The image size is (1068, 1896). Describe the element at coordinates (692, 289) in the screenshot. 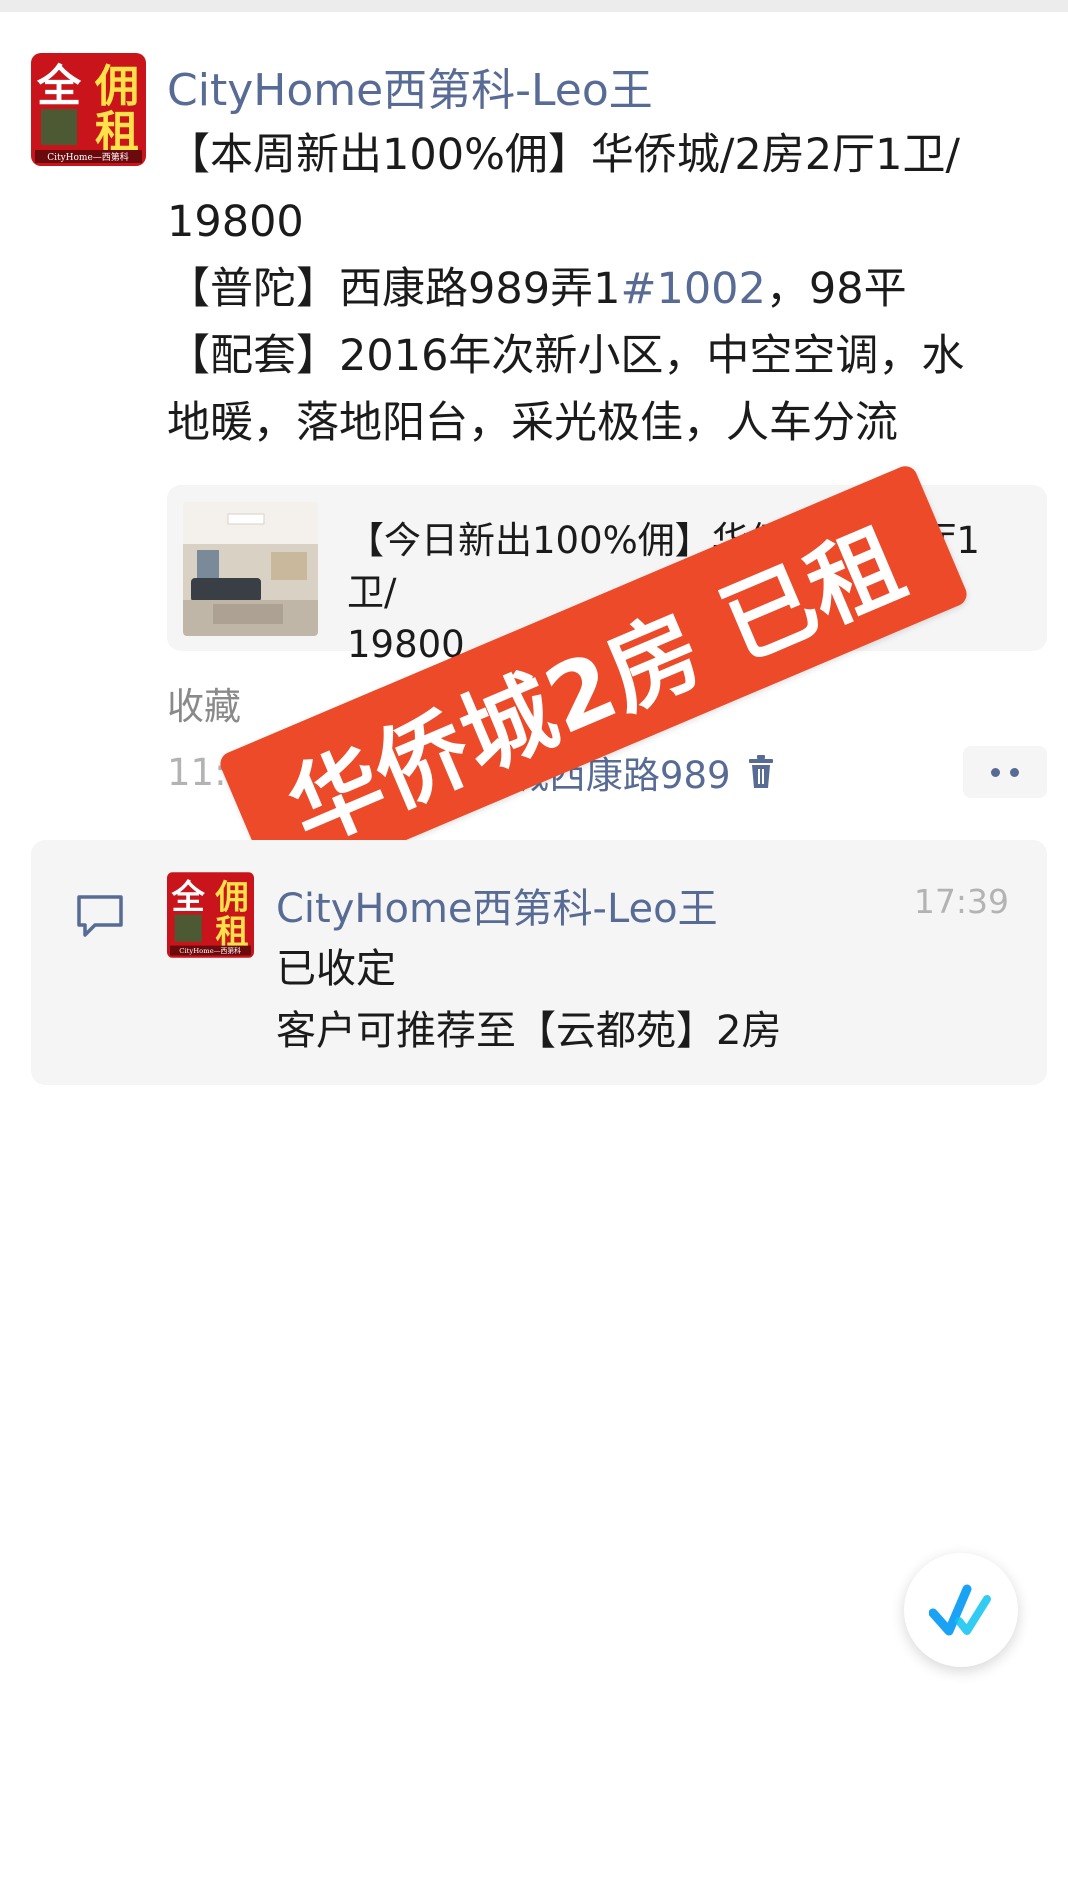

I see `hashtag-link: #1002` at that location.